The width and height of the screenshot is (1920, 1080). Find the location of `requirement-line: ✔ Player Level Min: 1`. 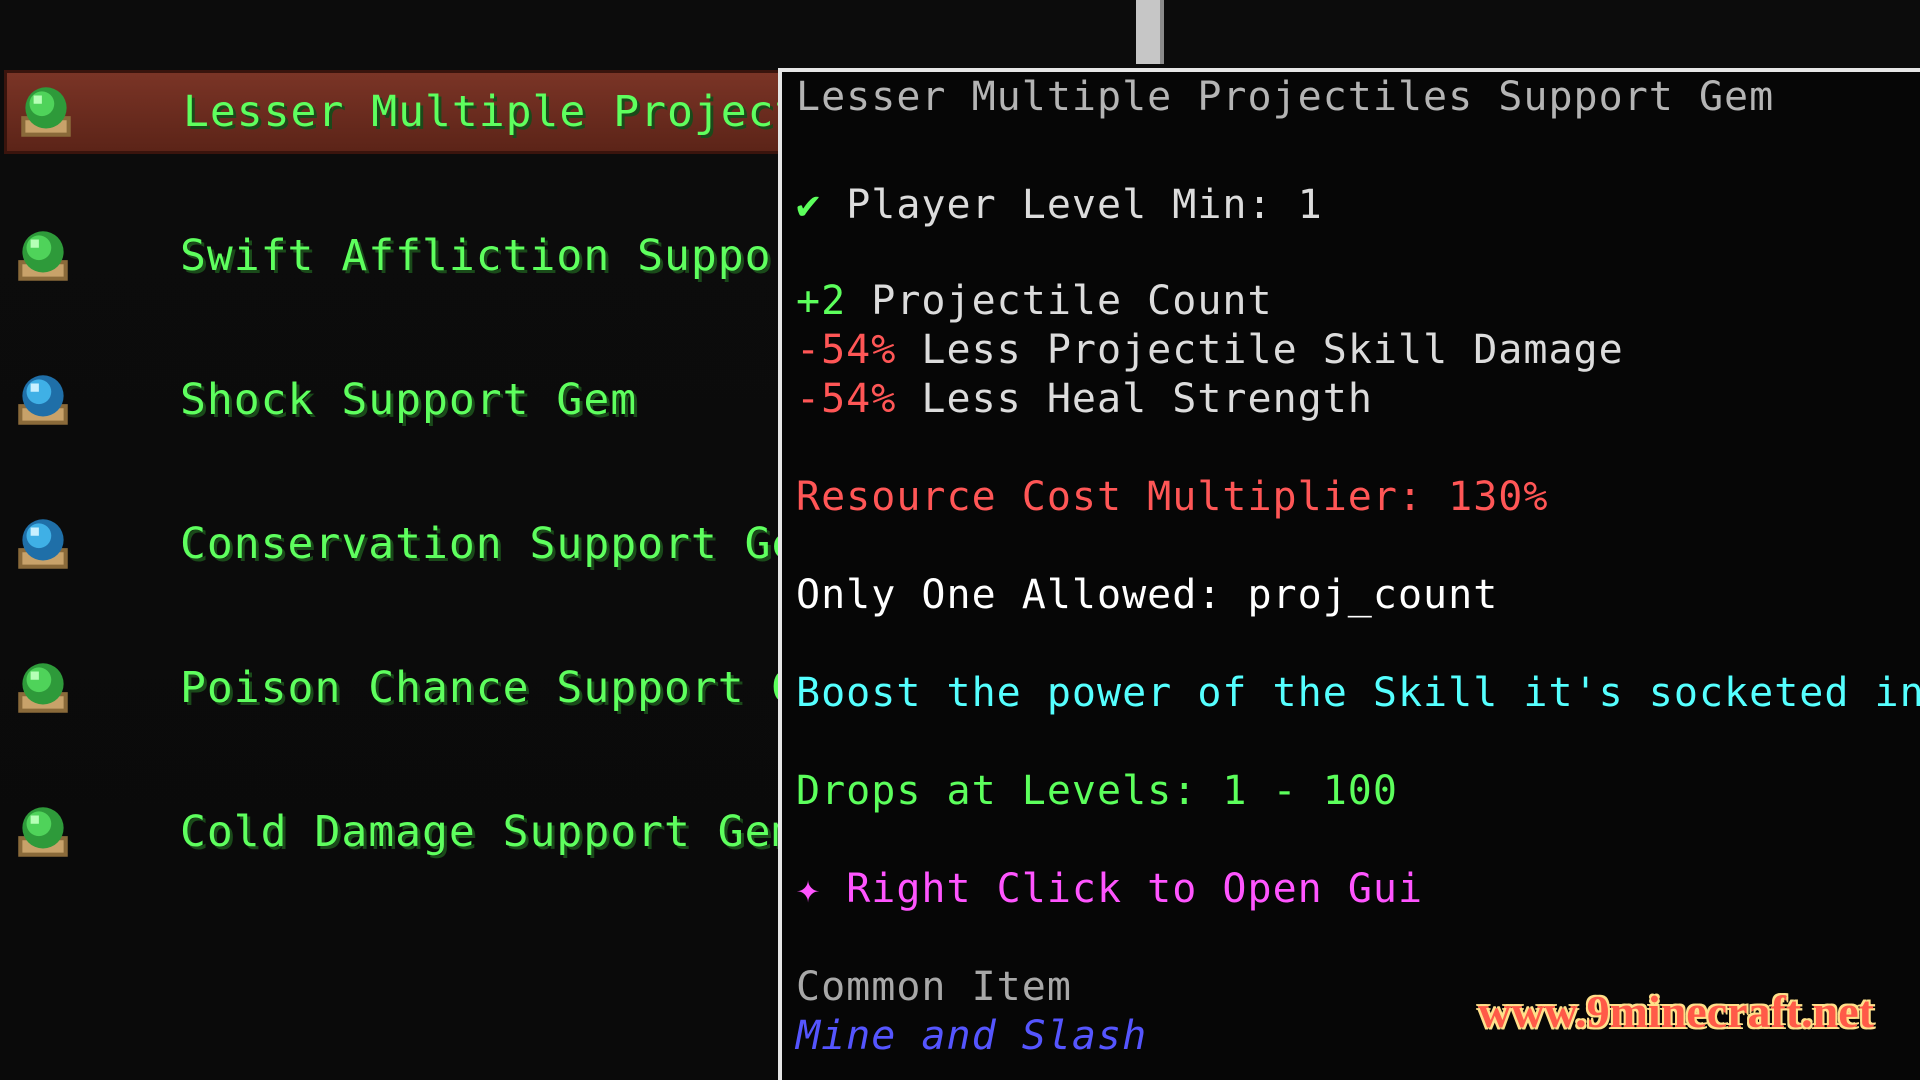

requirement-line: ✔ Player Level Min: 1 is located at coordinates (1059, 205).